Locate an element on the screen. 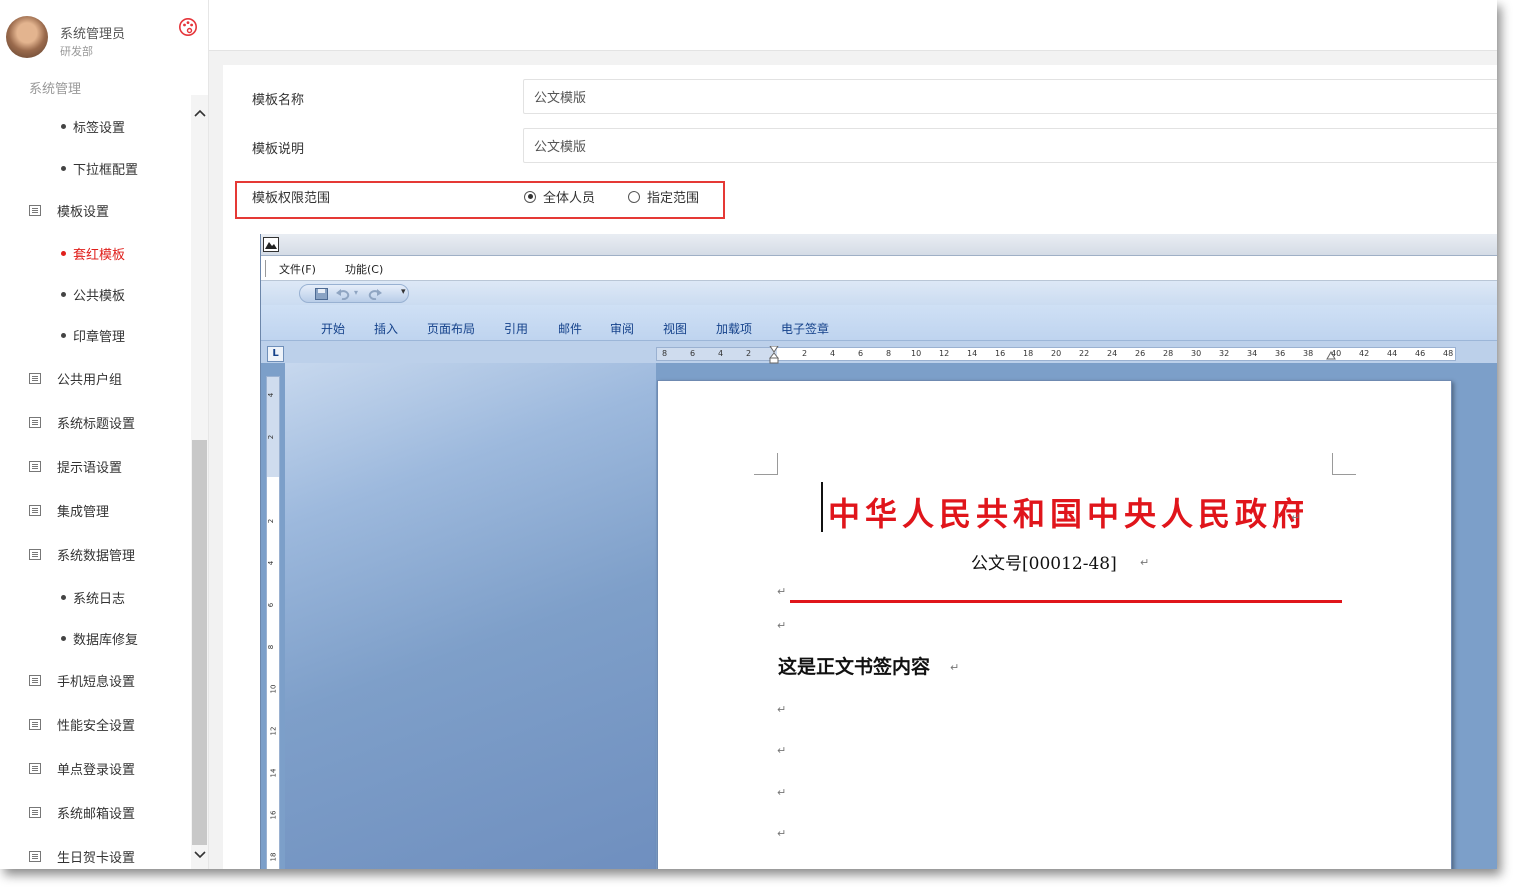 Image resolution: width=1520 pixels, height=891 pixels. sidebar-item-performance-security: 性能安全设置 is located at coordinates (96, 724).